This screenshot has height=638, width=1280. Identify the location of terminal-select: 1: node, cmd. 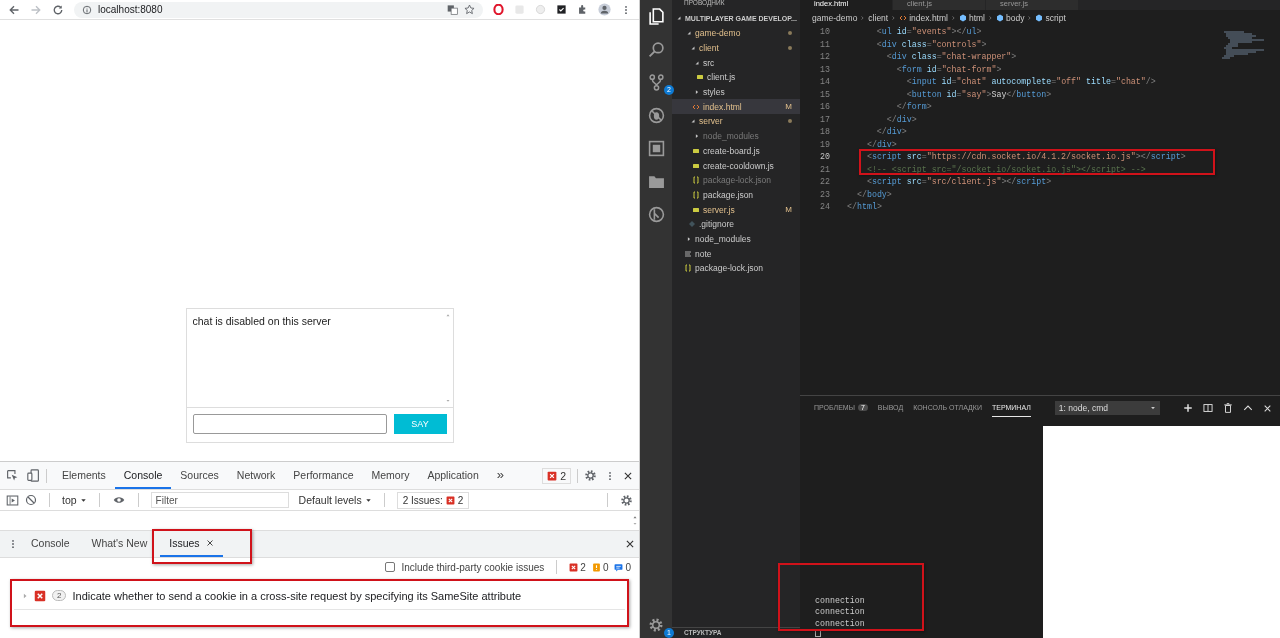
(1107, 408).